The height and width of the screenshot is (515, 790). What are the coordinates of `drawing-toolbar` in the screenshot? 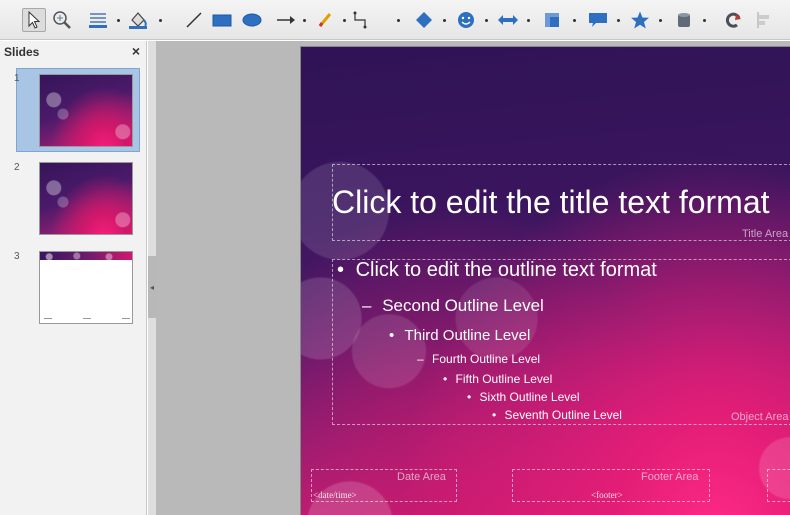 It's located at (395, 20).